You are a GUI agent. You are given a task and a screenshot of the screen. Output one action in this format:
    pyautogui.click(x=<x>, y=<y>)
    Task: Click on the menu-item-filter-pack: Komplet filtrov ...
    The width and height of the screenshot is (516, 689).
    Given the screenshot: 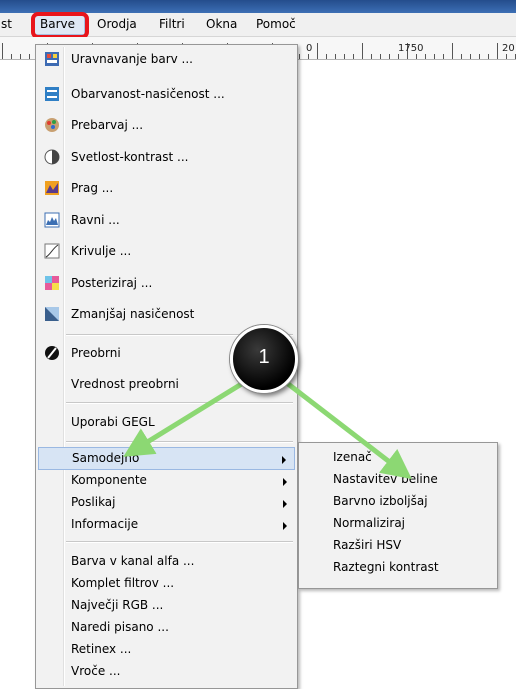 What is the action you would take?
    pyautogui.click(x=166, y=584)
    